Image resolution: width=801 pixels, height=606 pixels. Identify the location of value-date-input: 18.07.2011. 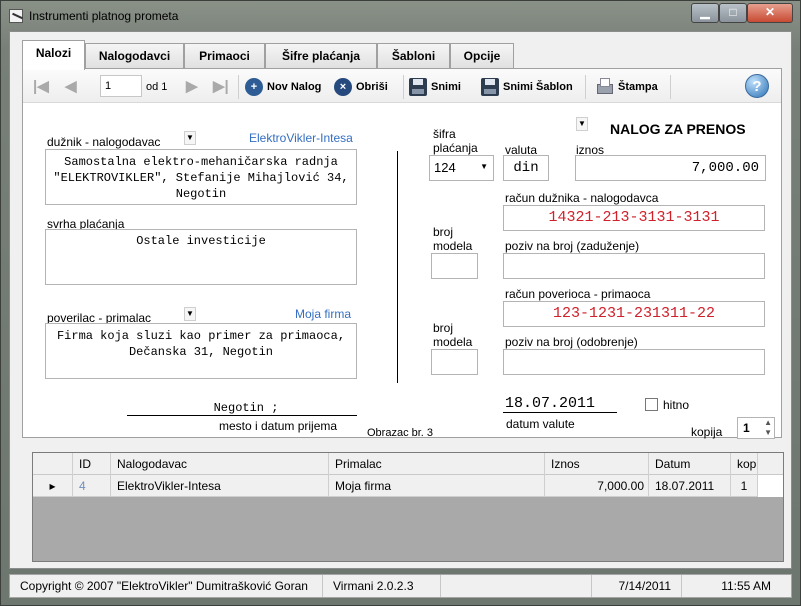
(550, 403).